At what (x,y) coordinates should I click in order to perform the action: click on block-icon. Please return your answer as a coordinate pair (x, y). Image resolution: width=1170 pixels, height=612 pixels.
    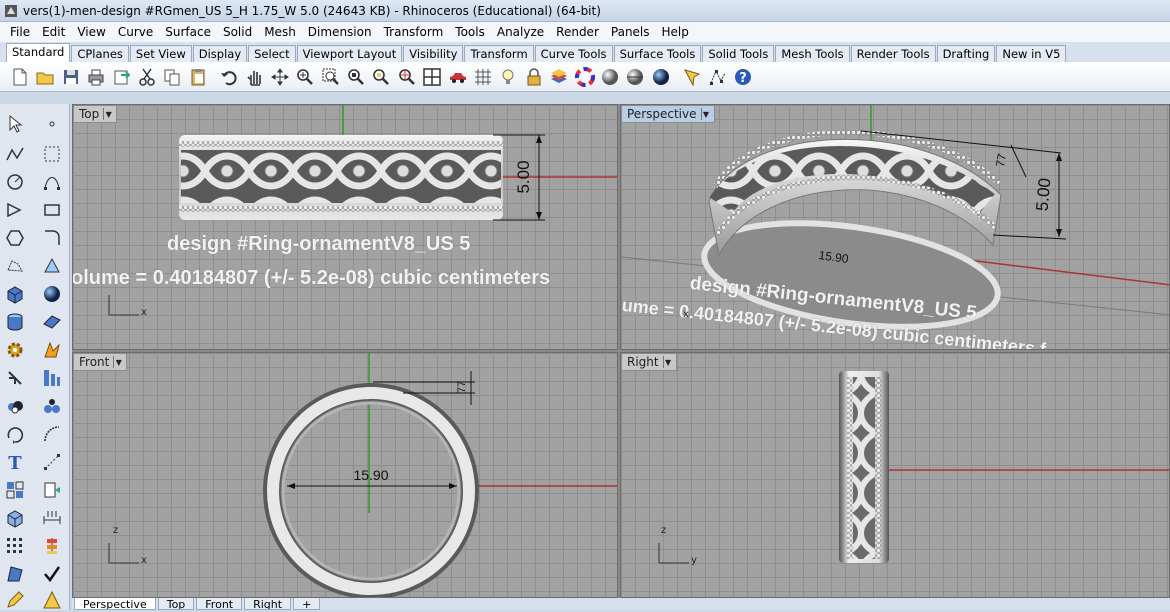
    Looking at the image, I should click on (52, 490).